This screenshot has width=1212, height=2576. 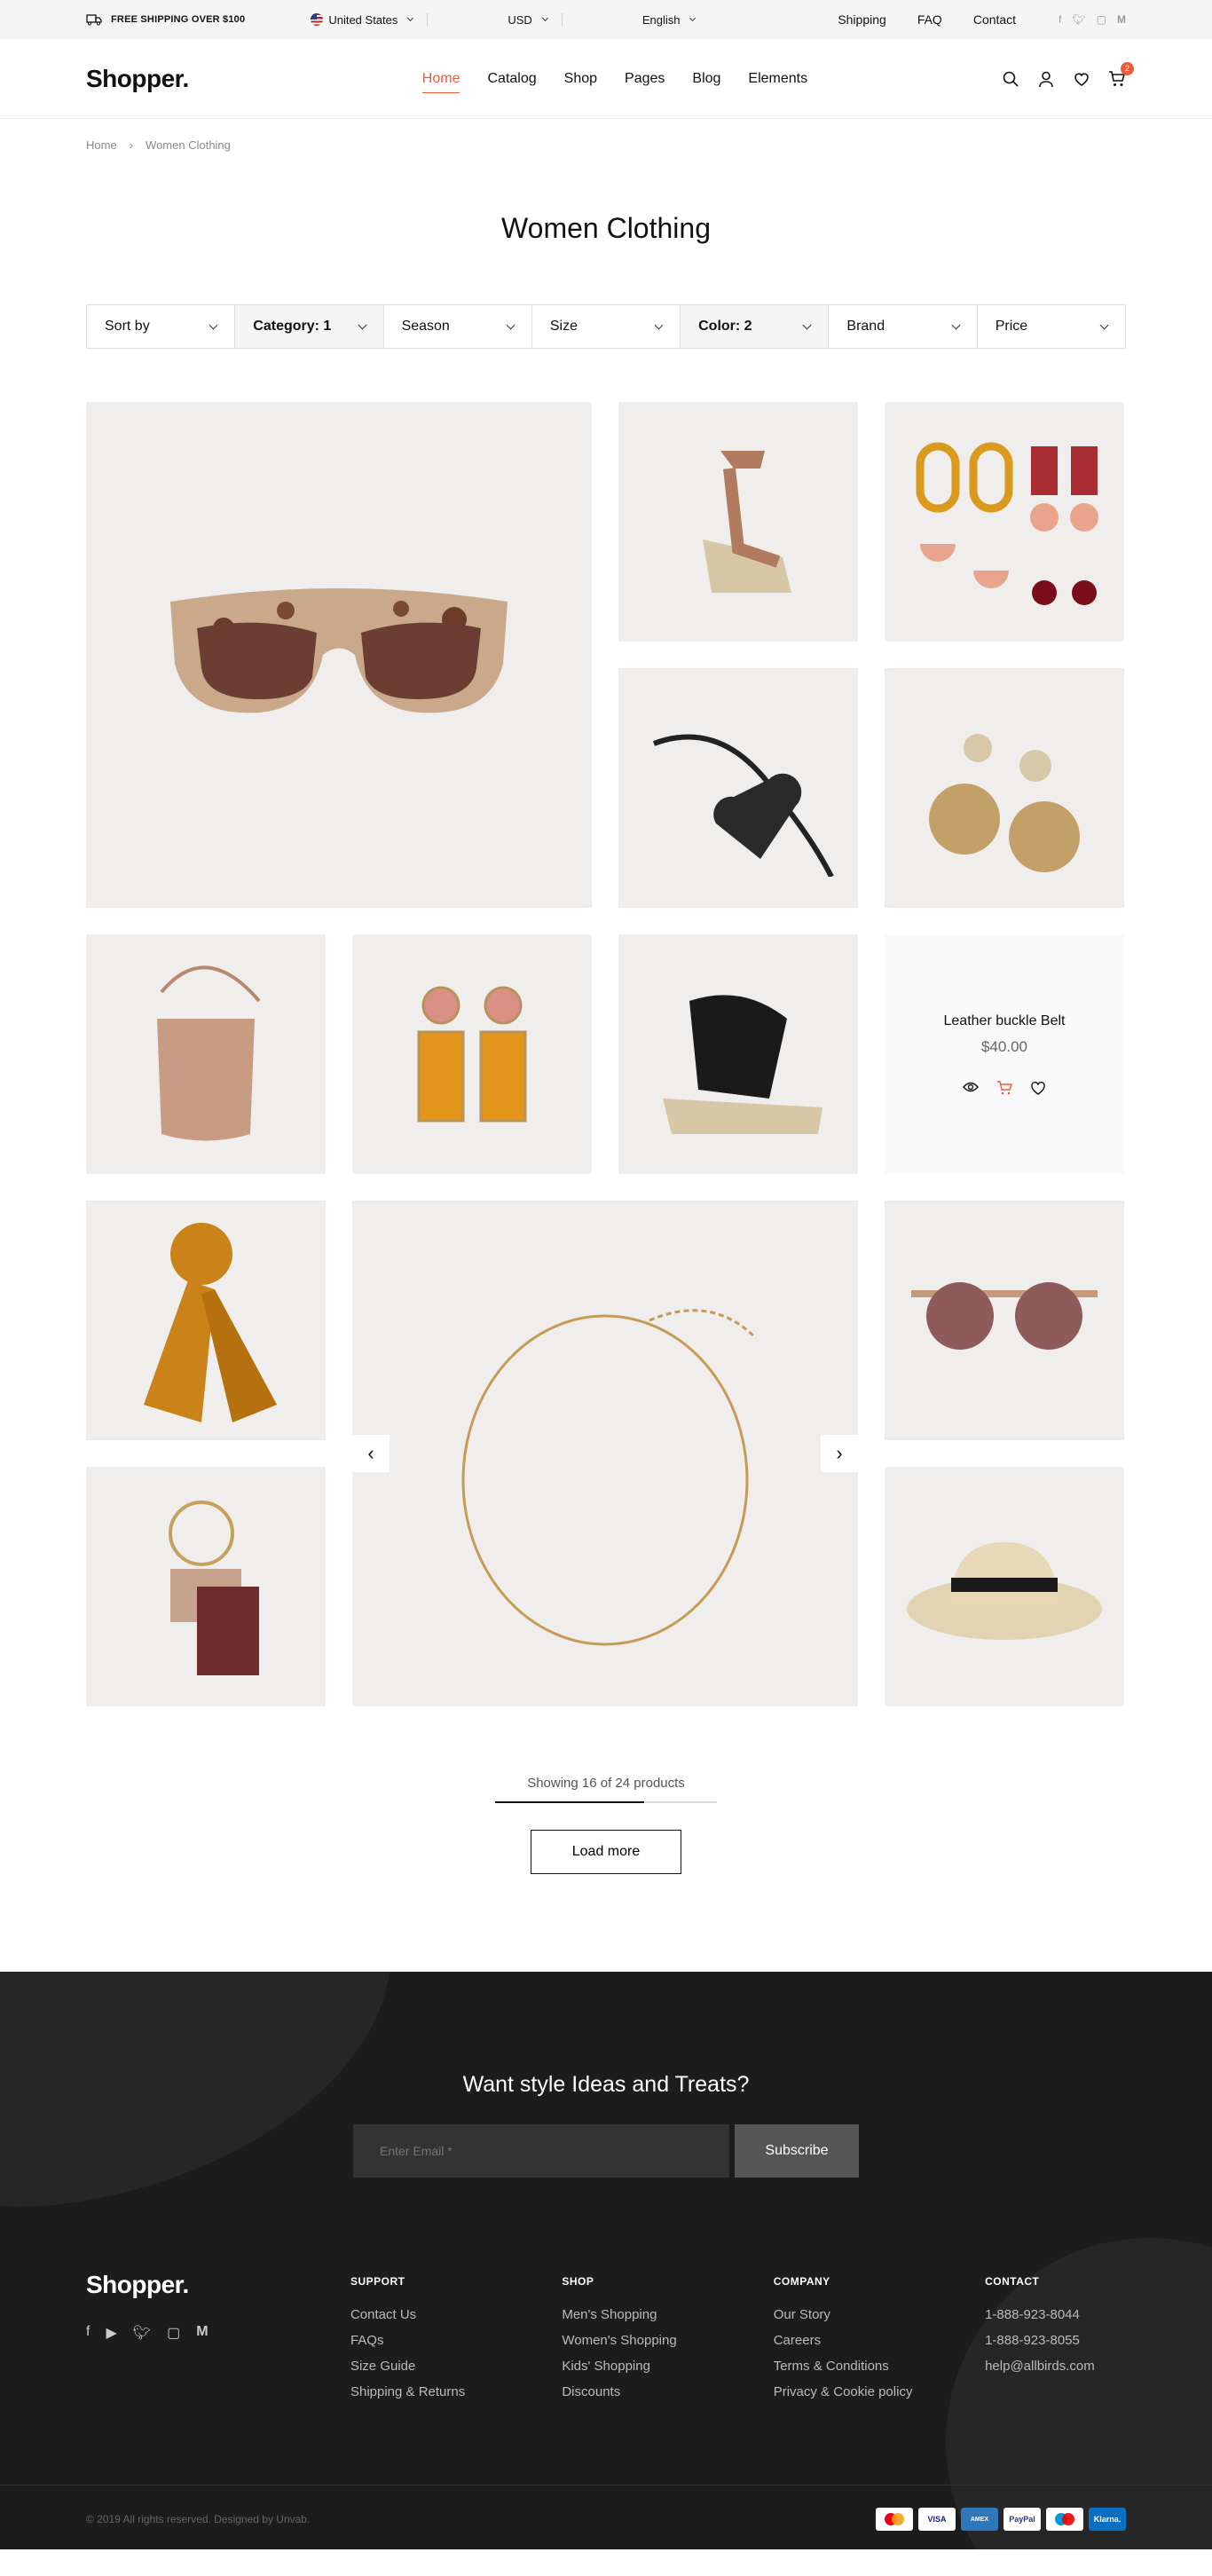 What do you see at coordinates (456, 2314) in the screenshot?
I see `footer-link: Contact Us` at bounding box center [456, 2314].